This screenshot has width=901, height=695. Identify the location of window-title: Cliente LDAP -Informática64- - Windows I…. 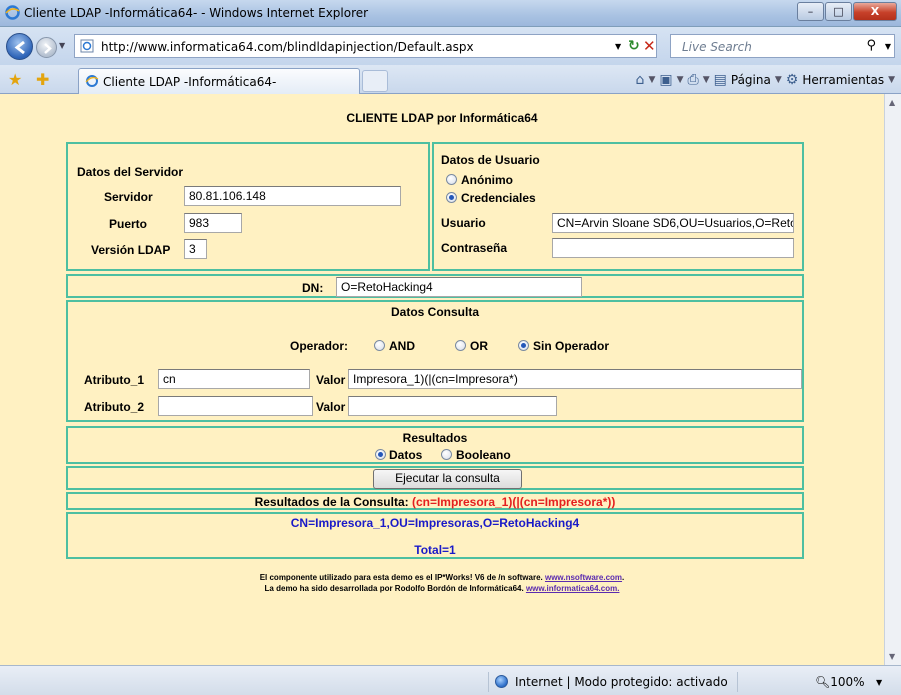
(196, 13).